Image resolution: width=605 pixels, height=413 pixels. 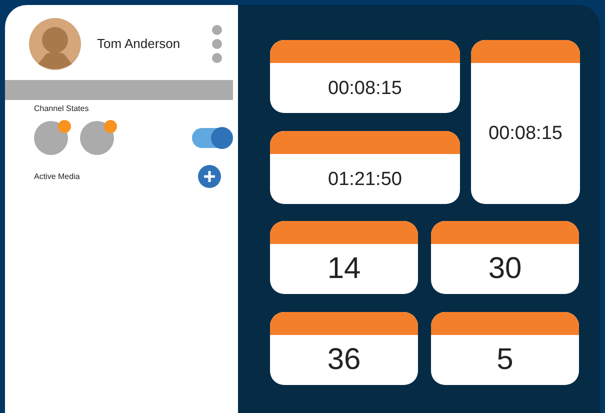 What do you see at coordinates (55, 44) in the screenshot?
I see `avatar-icon` at bounding box center [55, 44].